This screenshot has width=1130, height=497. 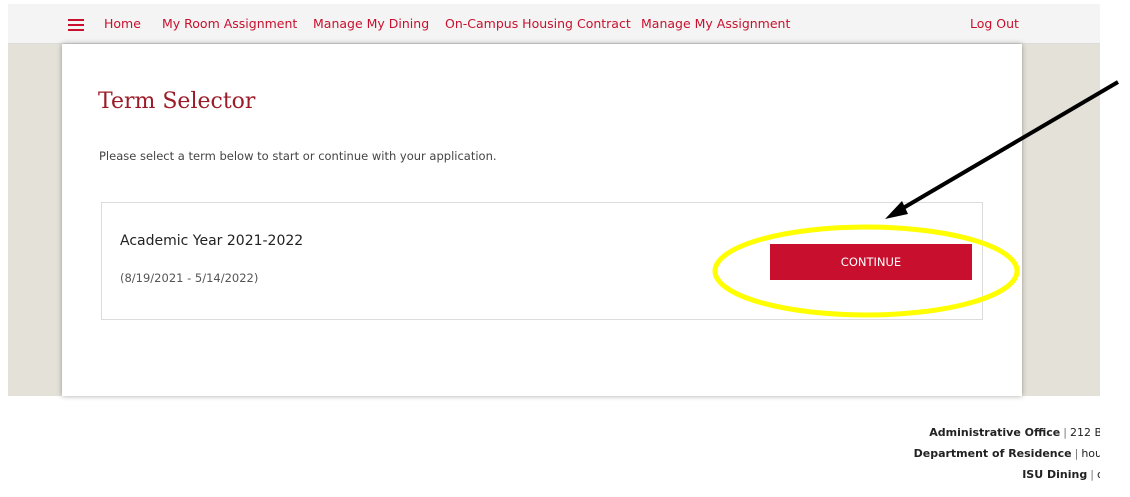 I want to click on nav-home: Home, so click(x=122, y=23).